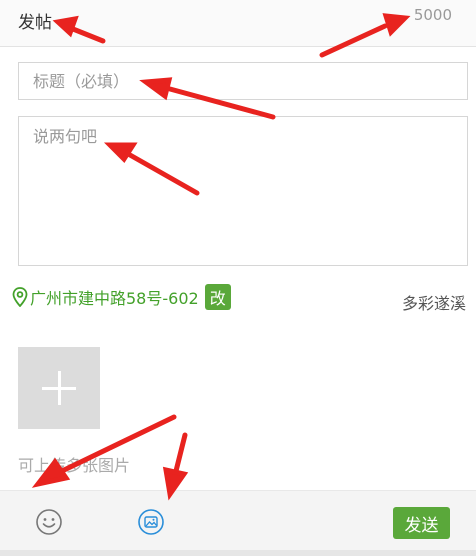 This screenshot has height=556, width=476. I want to click on add-image-button, so click(59, 388).